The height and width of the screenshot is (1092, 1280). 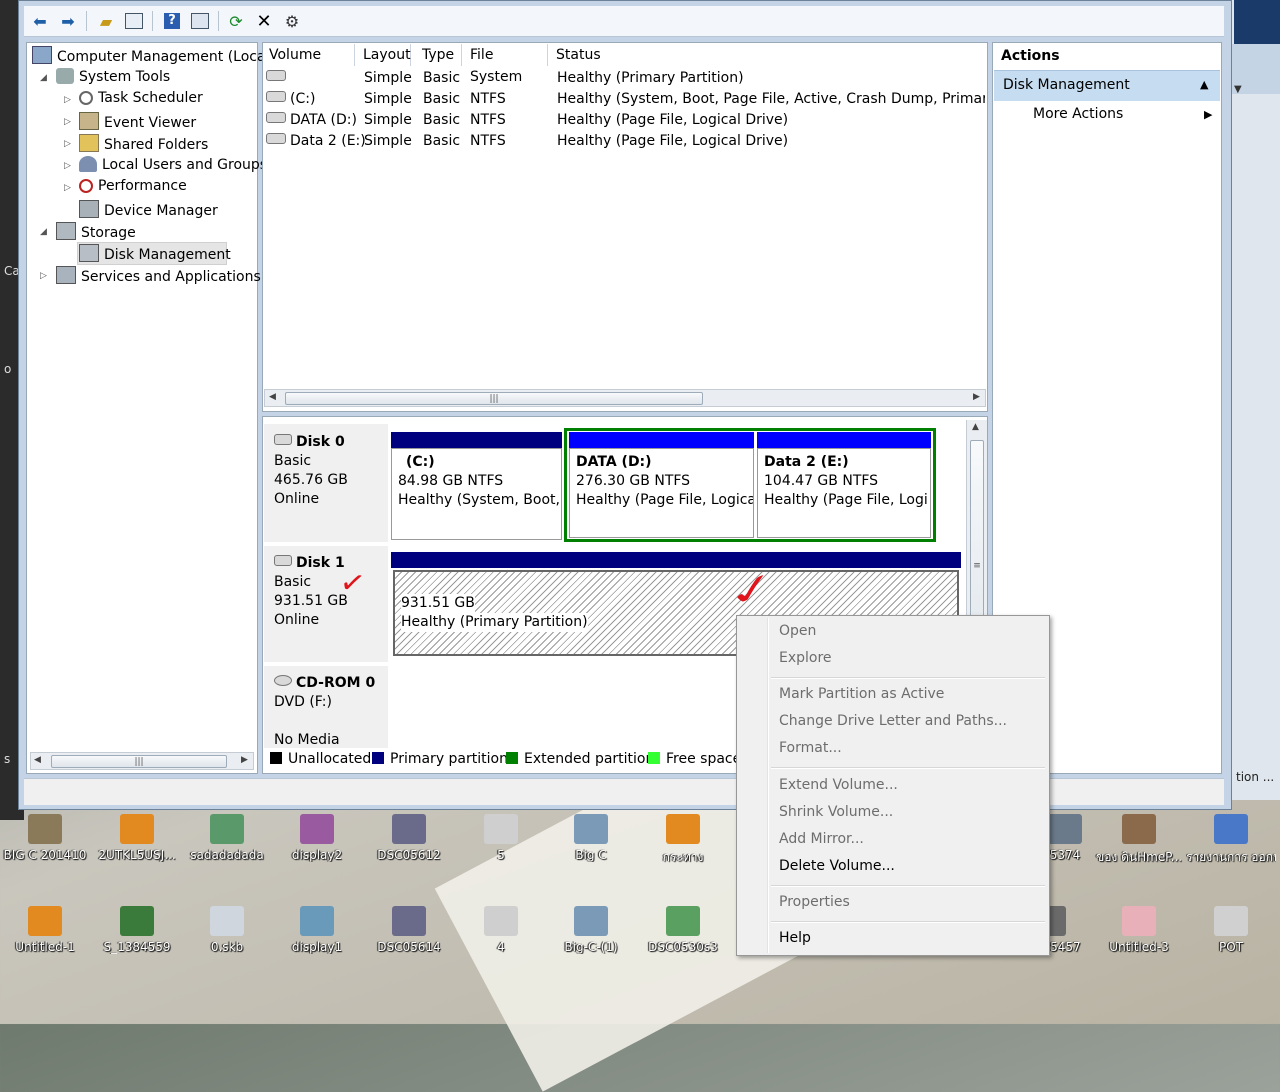 What do you see at coordinates (317, 930) in the screenshot?
I see `desktop-icon: display1` at bounding box center [317, 930].